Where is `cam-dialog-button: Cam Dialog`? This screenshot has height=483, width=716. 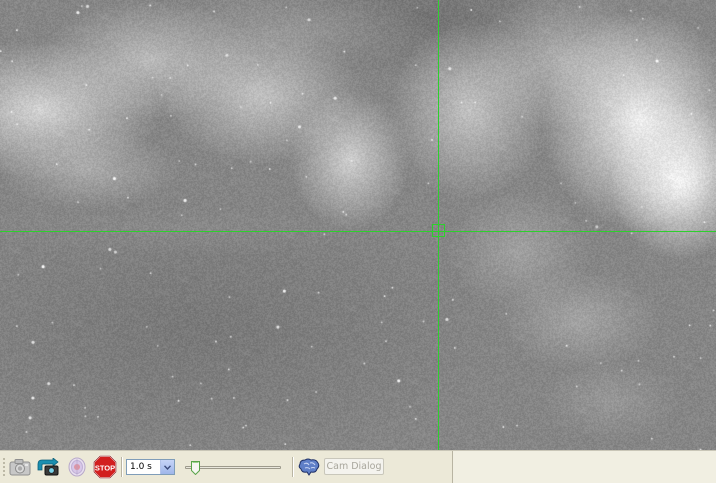
cam-dialog-button: Cam Dialog is located at coordinates (354, 466).